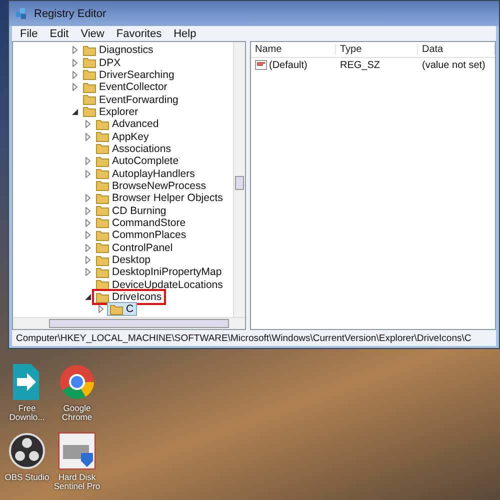  I want to click on horizontal-scrollbar, so click(129, 323).